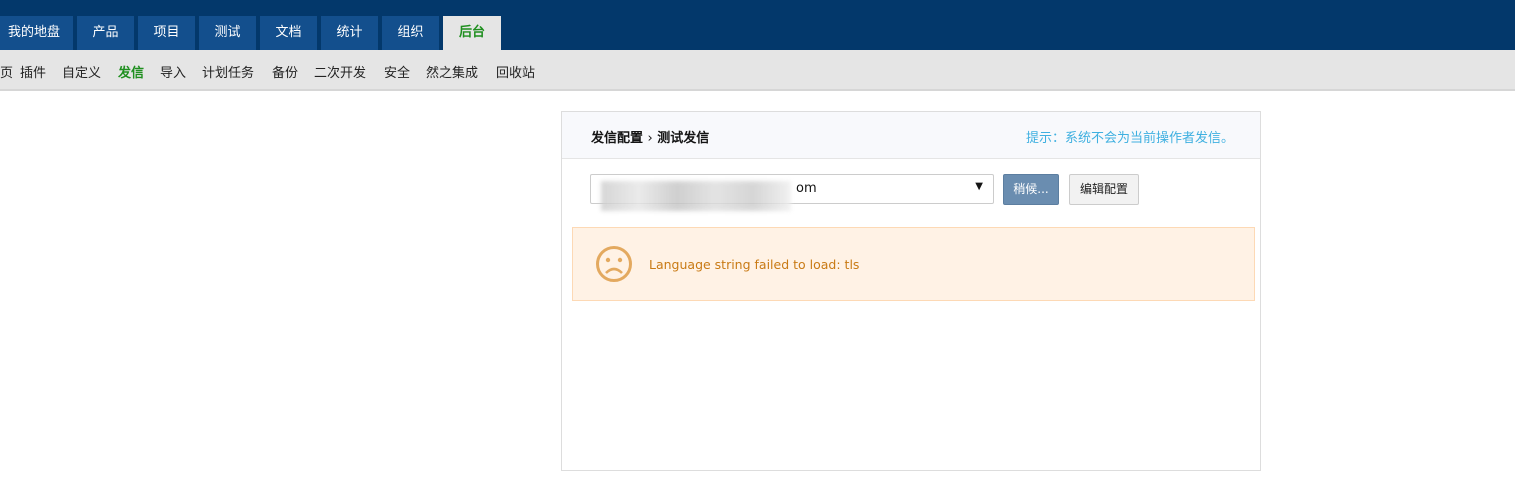 The image size is (1515, 482). I want to click on hint-text: 提示：系统不会为当前操作者发信。, so click(1129, 138).